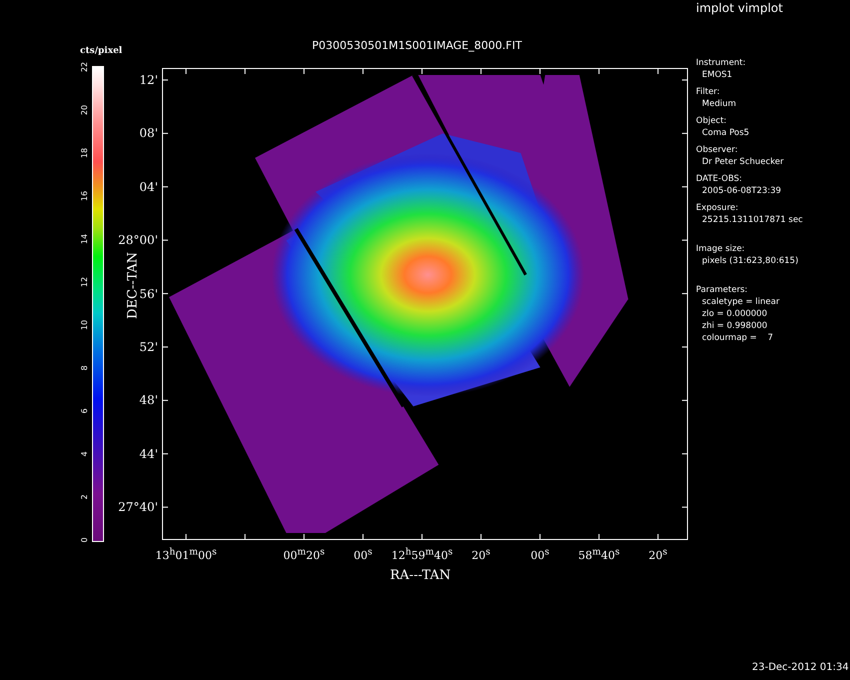 The width and height of the screenshot is (850, 680). I want to click on colorbar-tick-label: 18, so click(85, 153).